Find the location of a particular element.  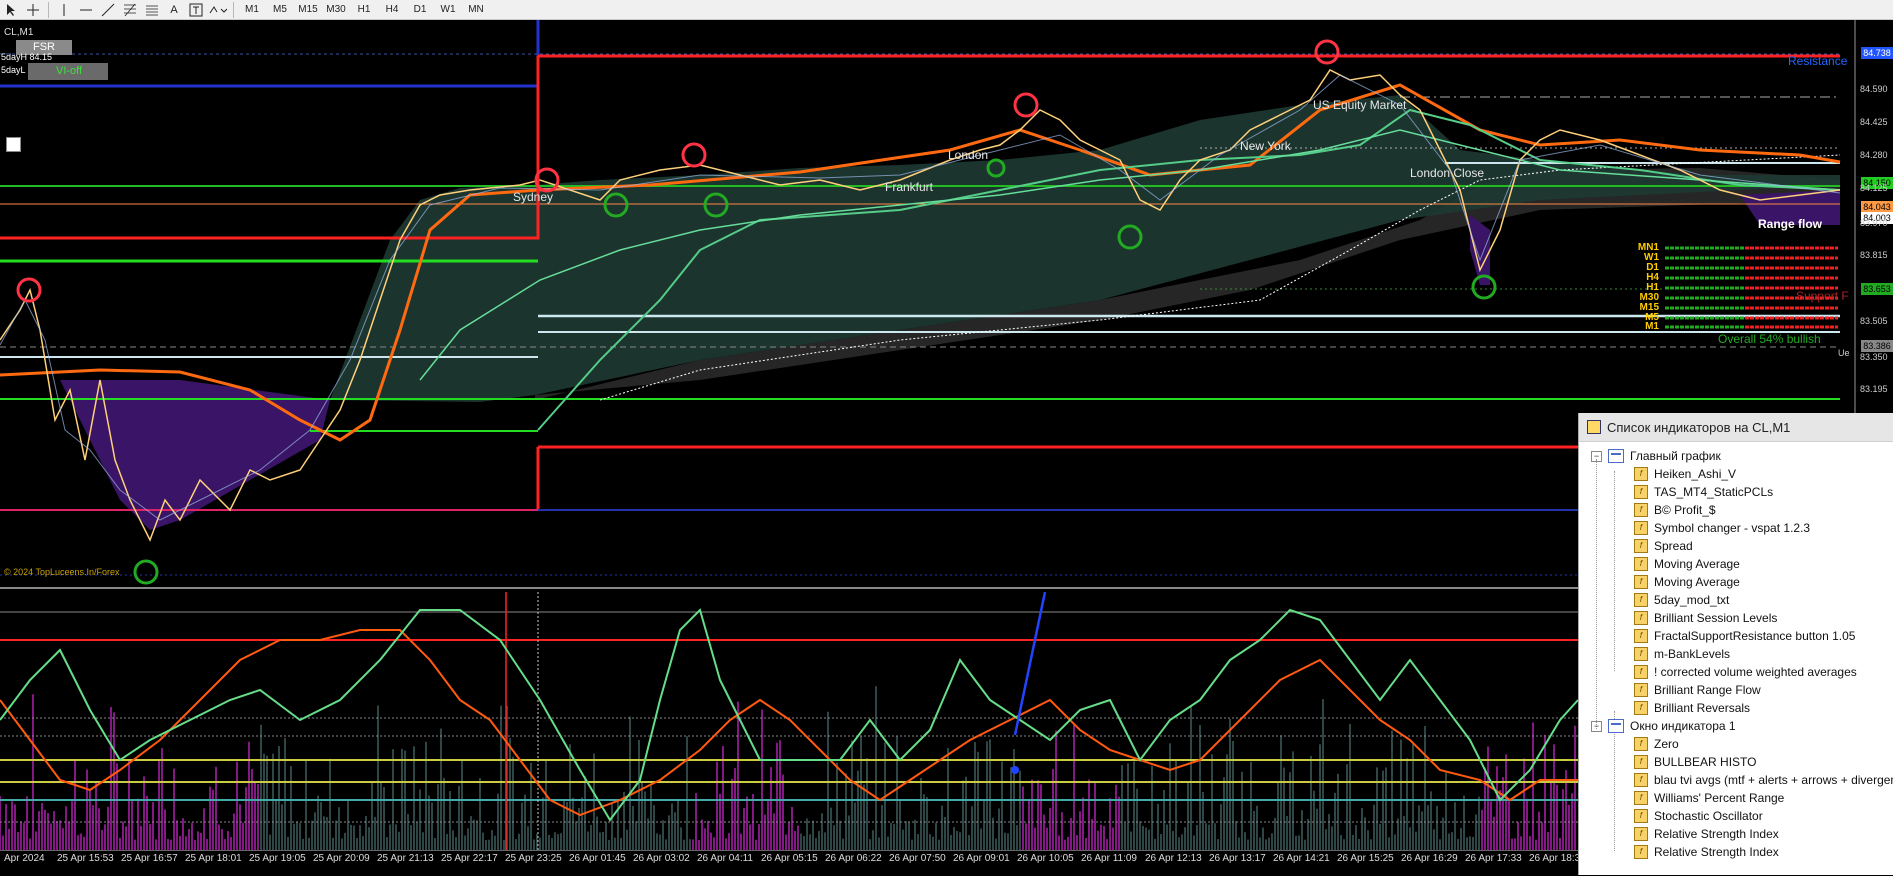

indicator-item: f Heiken_Ashi_V is located at coordinates (1685, 474).